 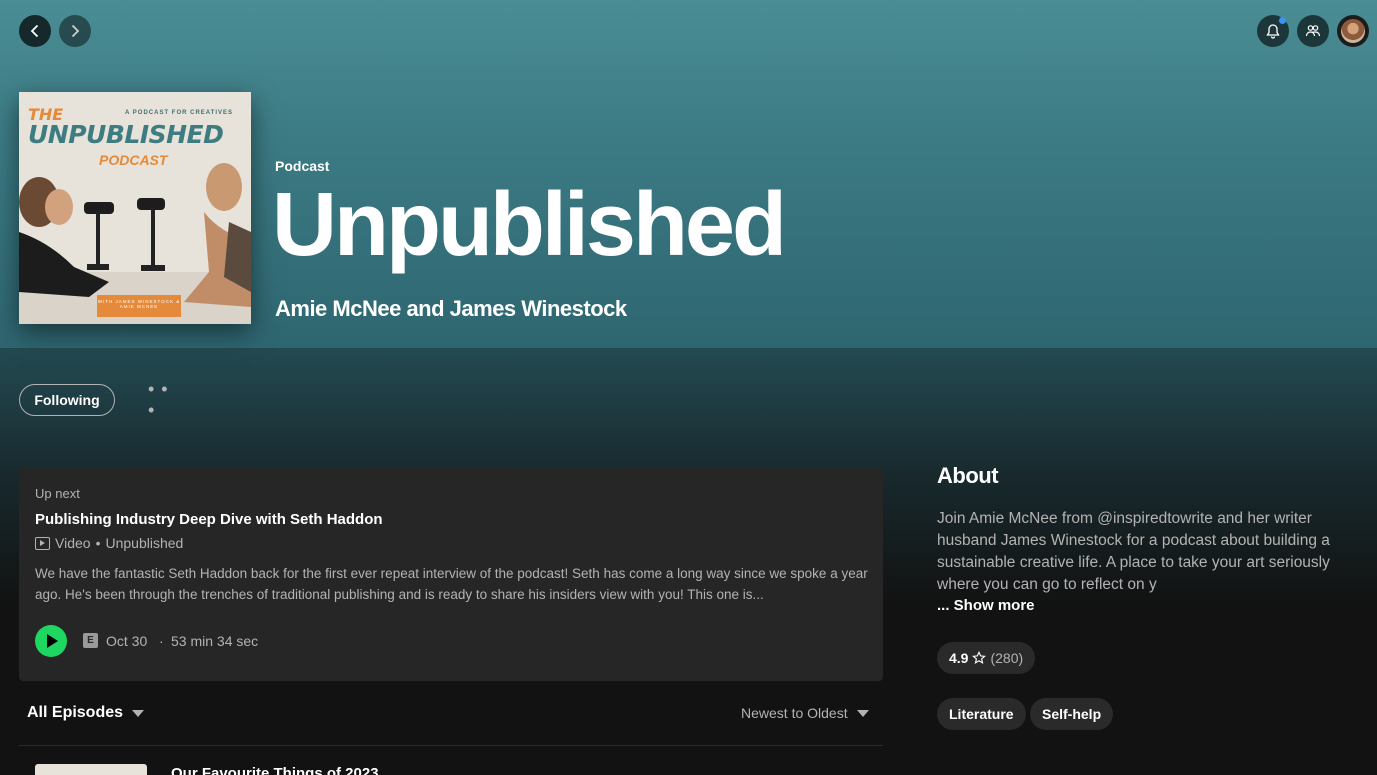 I want to click on divider, so click(x=451, y=745).